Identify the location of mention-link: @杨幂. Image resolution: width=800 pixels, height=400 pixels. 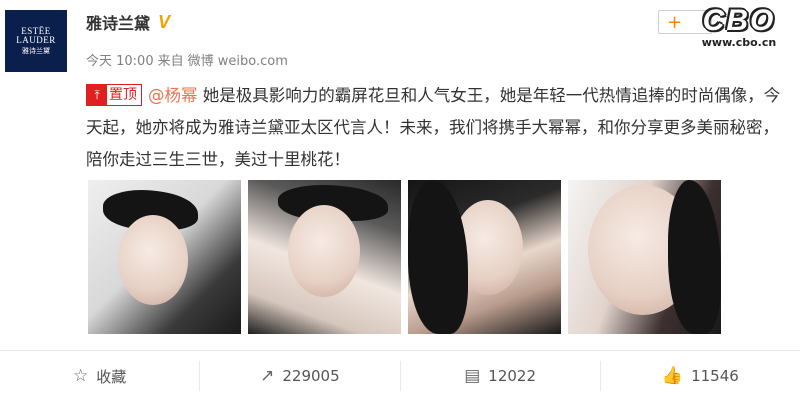
(173, 95).